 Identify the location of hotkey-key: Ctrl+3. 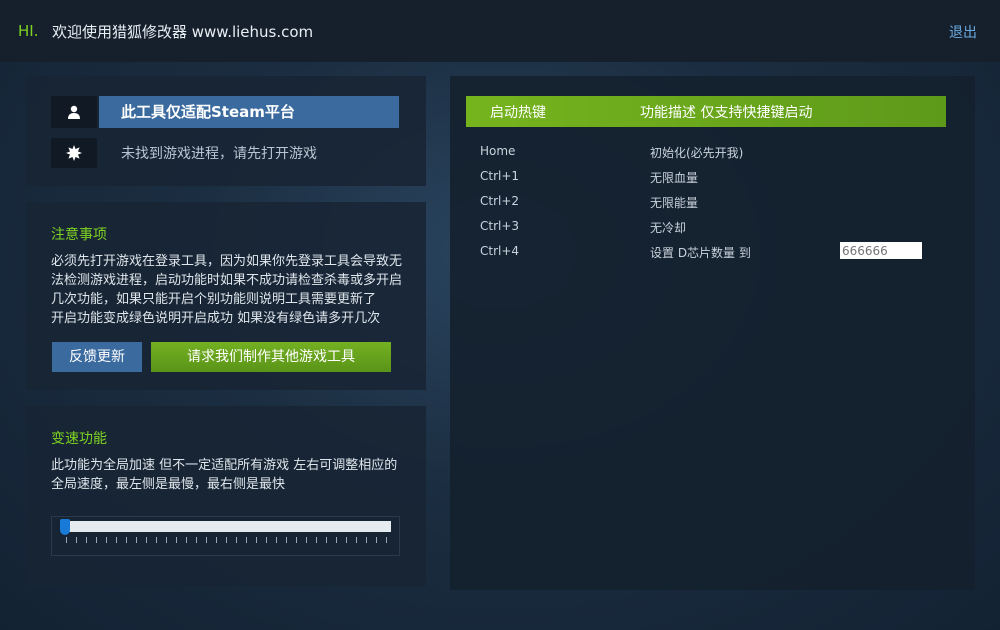
(500, 226).